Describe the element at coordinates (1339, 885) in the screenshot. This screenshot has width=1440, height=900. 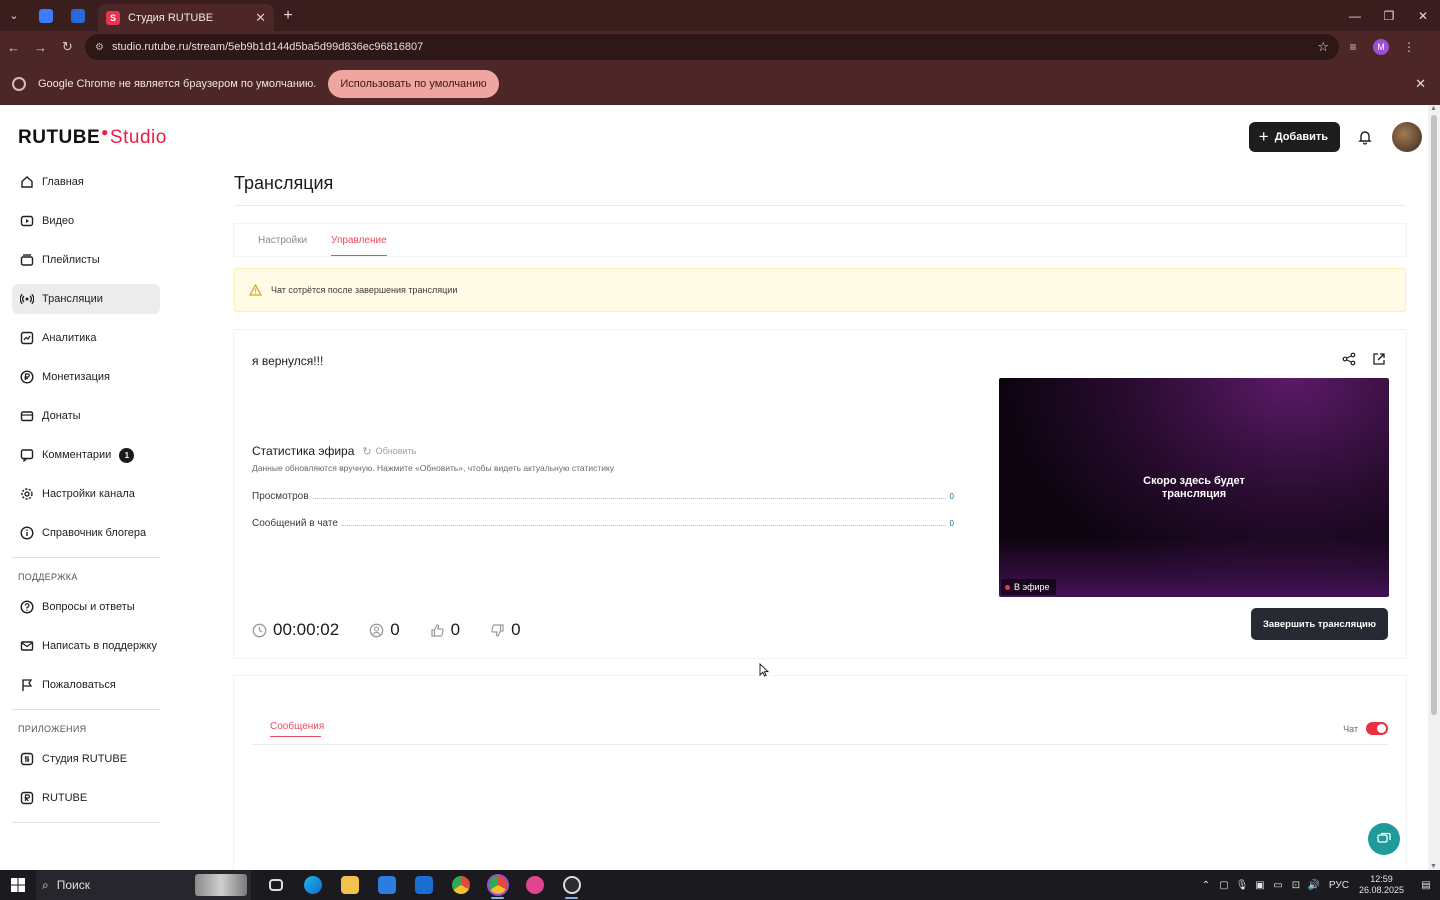
I see `language-indicator: РУС` at that location.